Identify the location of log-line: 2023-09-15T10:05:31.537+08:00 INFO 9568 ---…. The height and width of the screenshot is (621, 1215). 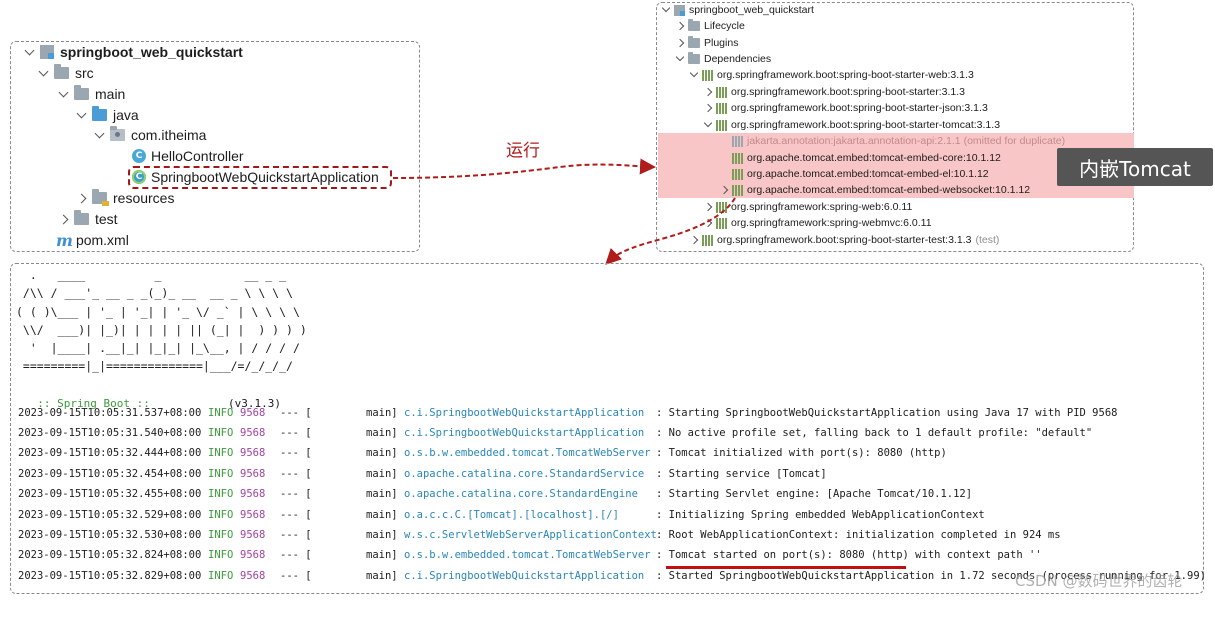
(568, 413).